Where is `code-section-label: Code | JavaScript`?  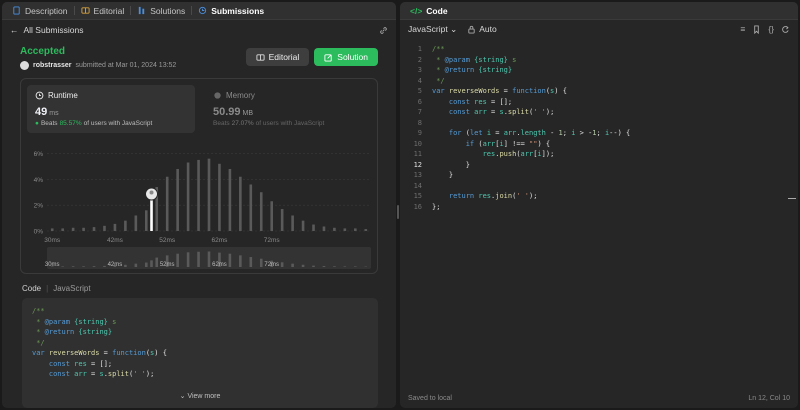 code-section-label: Code | JavaScript is located at coordinates (56, 288).